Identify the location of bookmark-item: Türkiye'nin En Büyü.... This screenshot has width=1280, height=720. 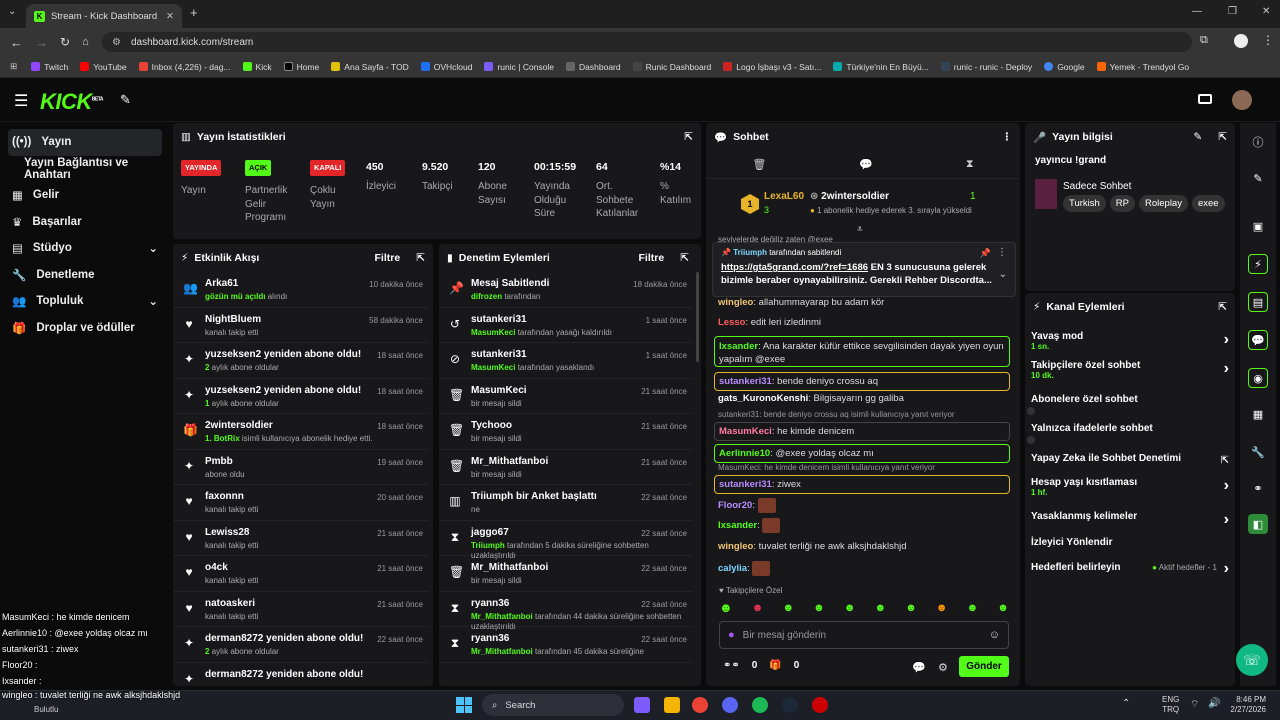
(881, 67).